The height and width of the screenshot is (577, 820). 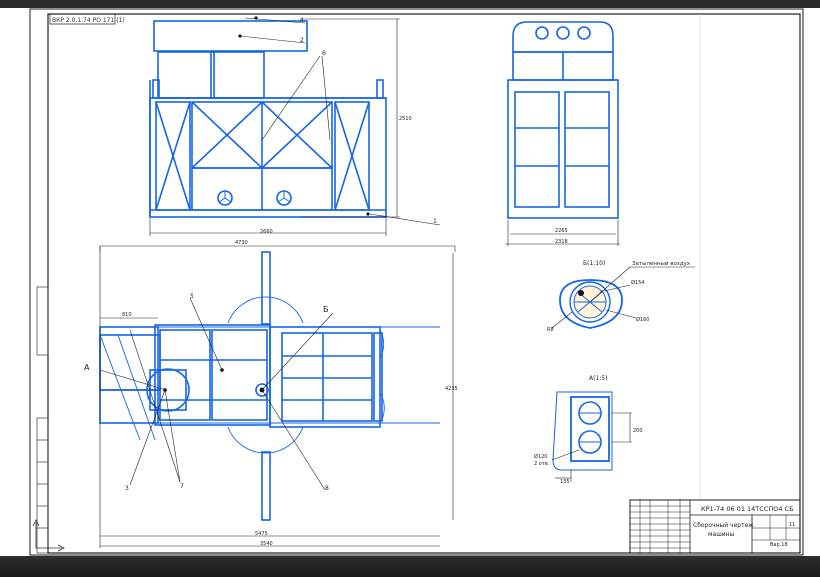 What do you see at coordinates (277, 249) in the screenshot?
I see `plan-ticks` at bounding box center [277, 249].